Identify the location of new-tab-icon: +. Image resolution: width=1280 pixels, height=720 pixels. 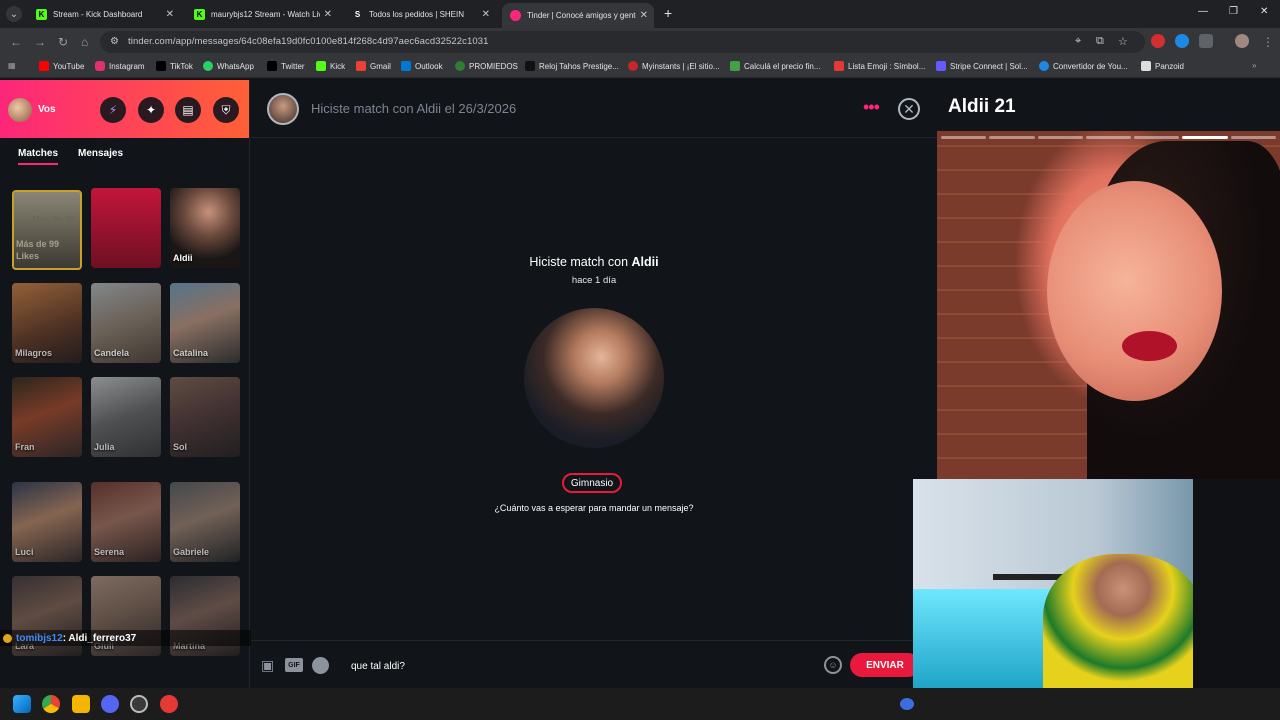
(668, 13).